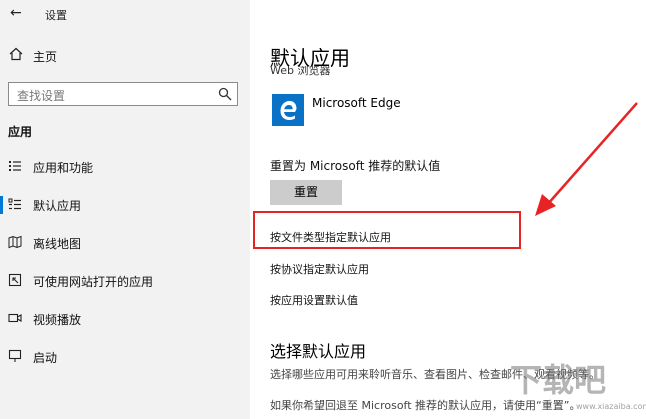 The image size is (646, 419). I want to click on watermark-logo: 下载吧, so click(558, 380).